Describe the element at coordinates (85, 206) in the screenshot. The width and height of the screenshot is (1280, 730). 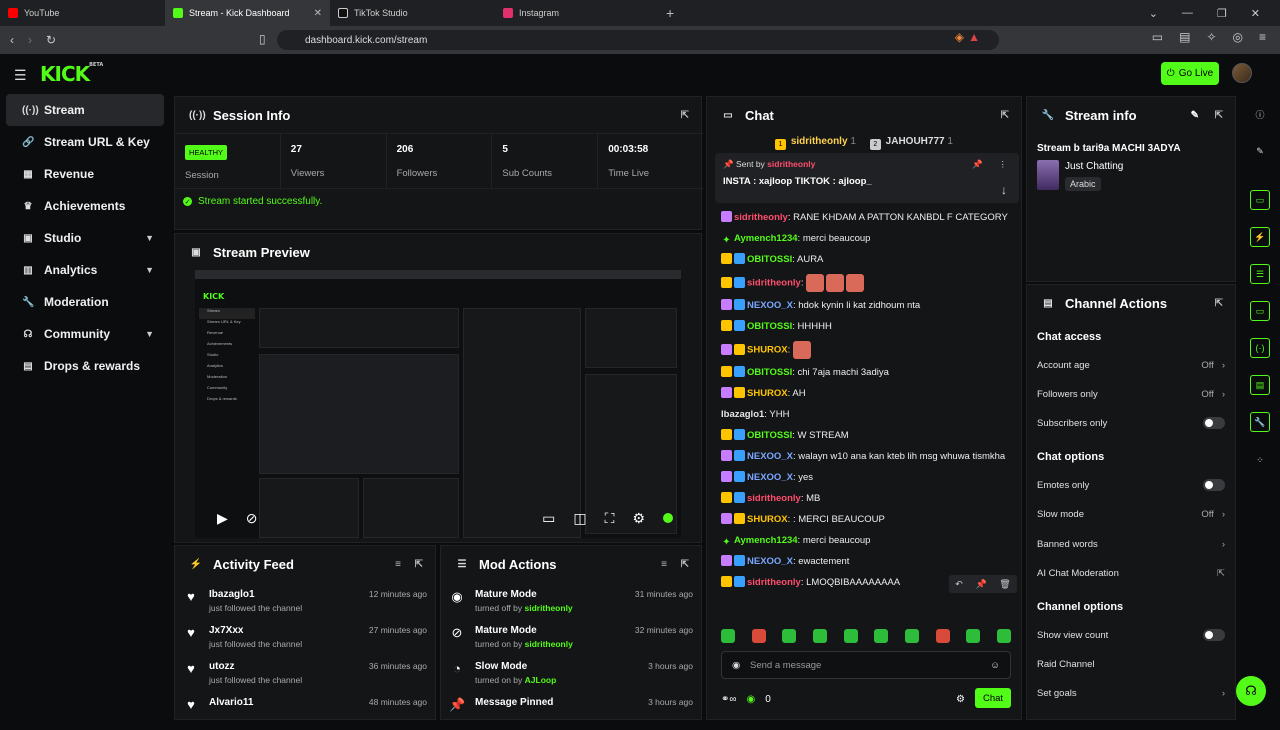
I see `sidebar-item-achievements: ♛ Achievements` at that location.